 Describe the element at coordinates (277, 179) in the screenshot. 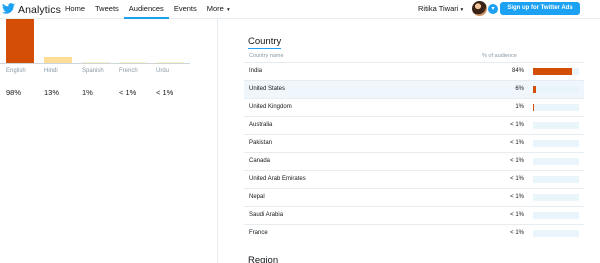

I see `country-name: United Arab Emirates` at that location.